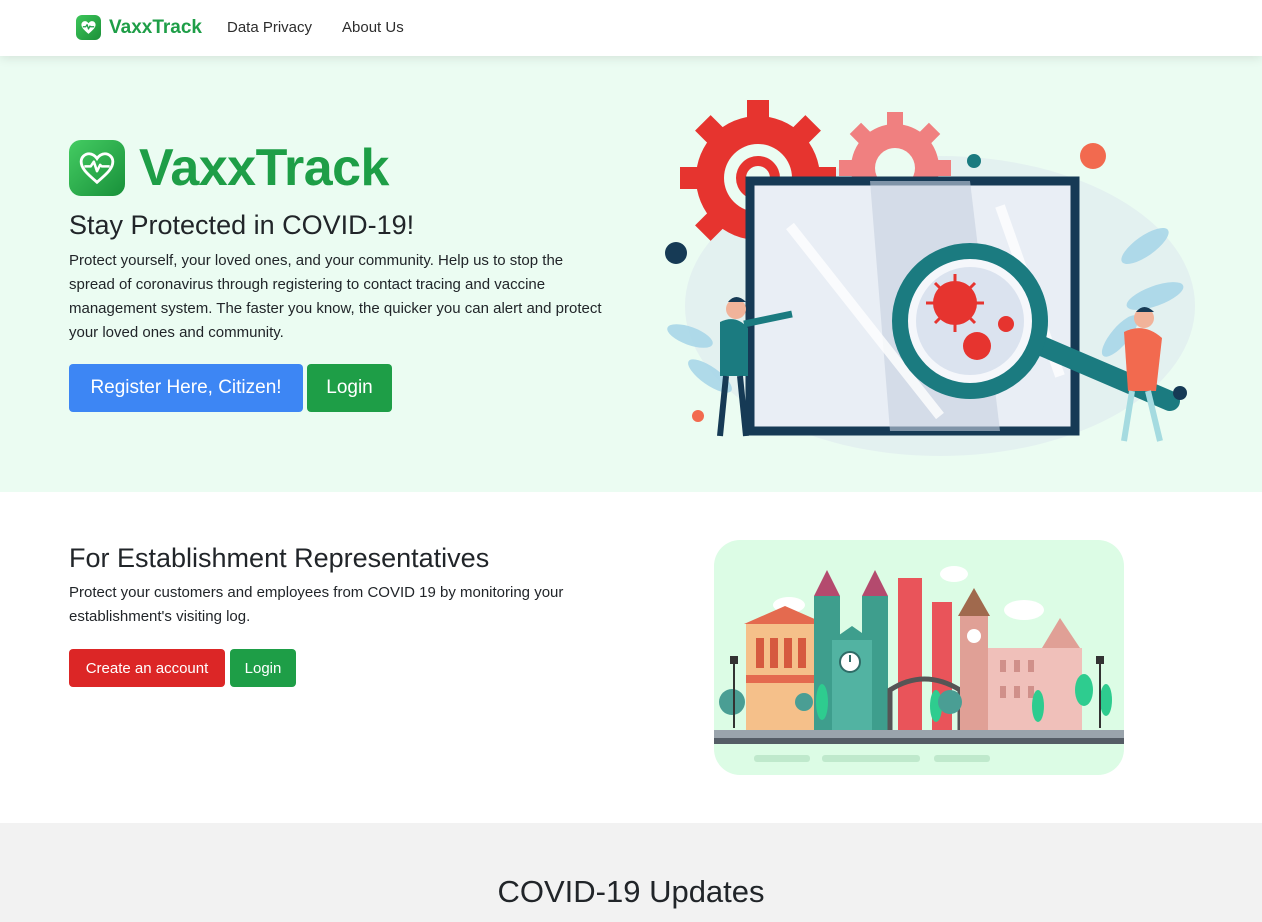  I want to click on hero-logo-text: VaxxTrack, so click(264, 168).